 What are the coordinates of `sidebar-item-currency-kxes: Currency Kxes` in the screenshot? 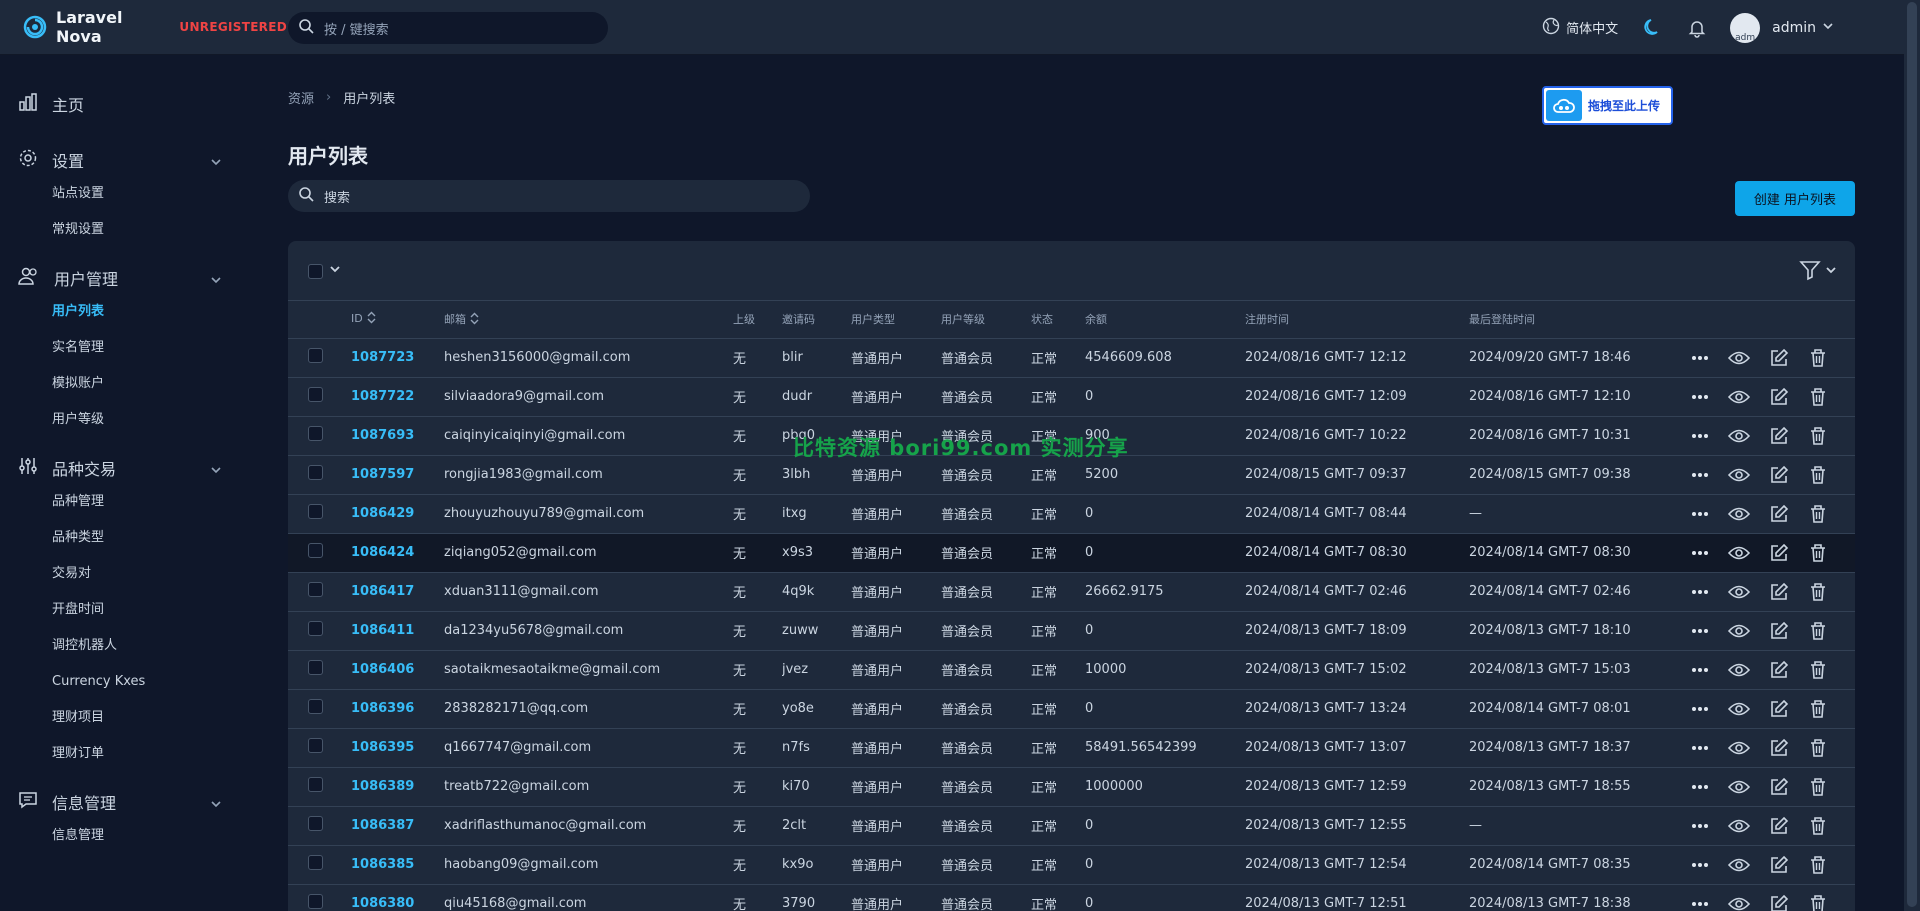 It's located at (125, 682).